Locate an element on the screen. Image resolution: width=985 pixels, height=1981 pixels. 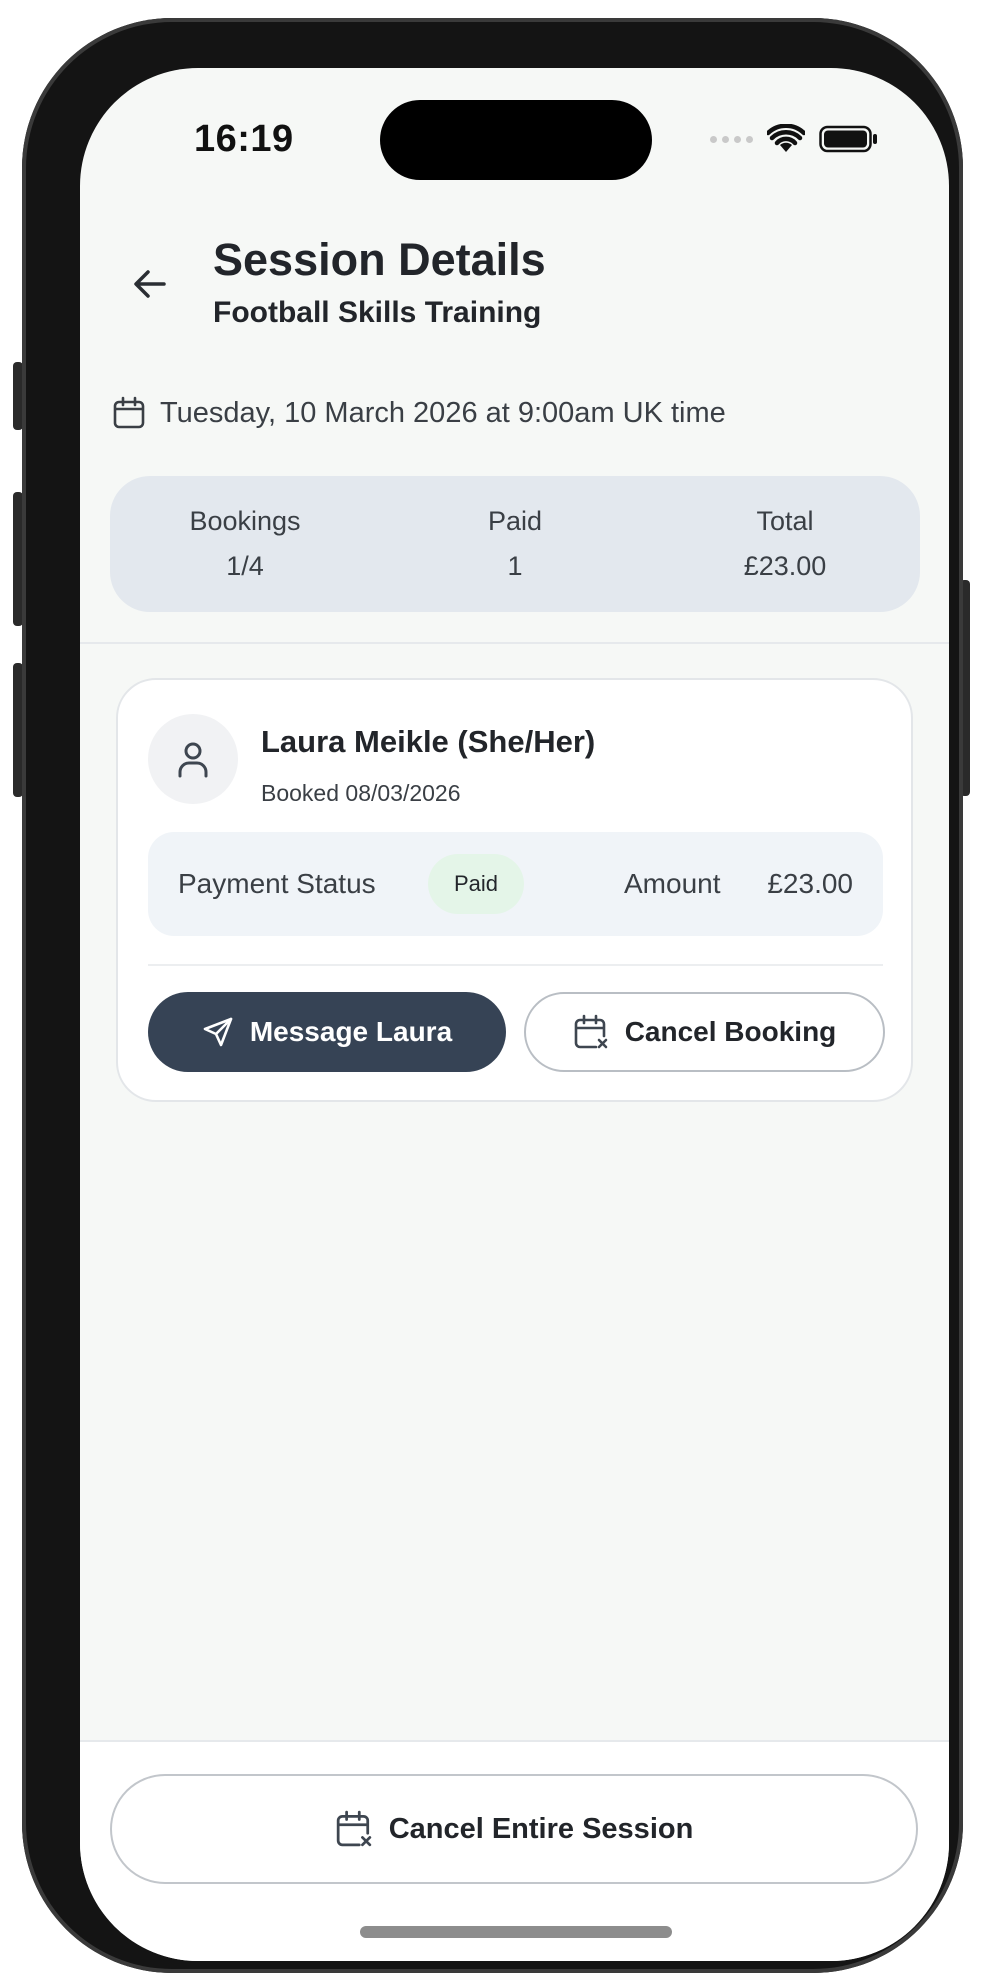
message-attendee-button: Message Laura is located at coordinates (327, 1032).